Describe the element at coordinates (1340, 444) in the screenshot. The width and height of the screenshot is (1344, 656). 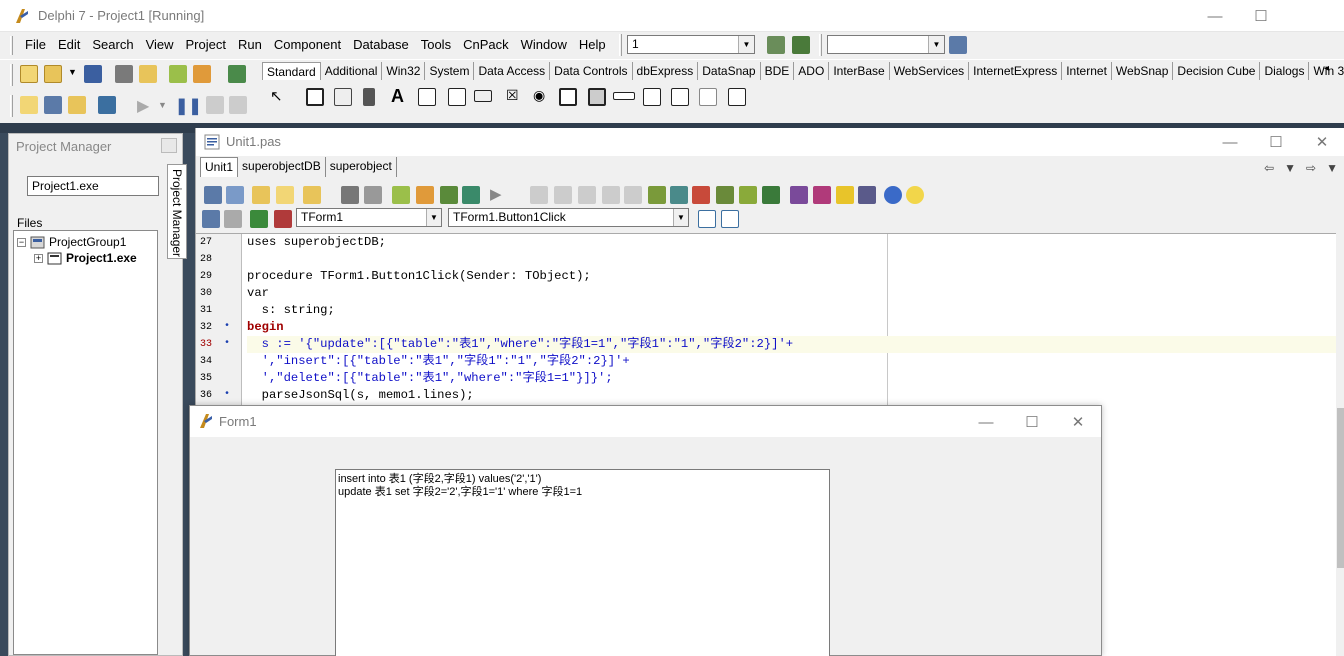
I see `vertical-scrollbar` at that location.